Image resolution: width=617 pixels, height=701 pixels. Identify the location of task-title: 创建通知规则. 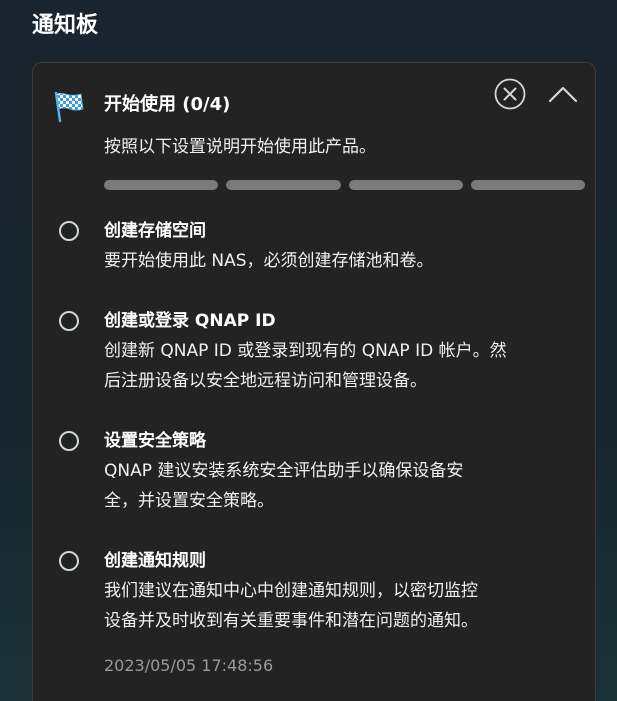
(155, 561).